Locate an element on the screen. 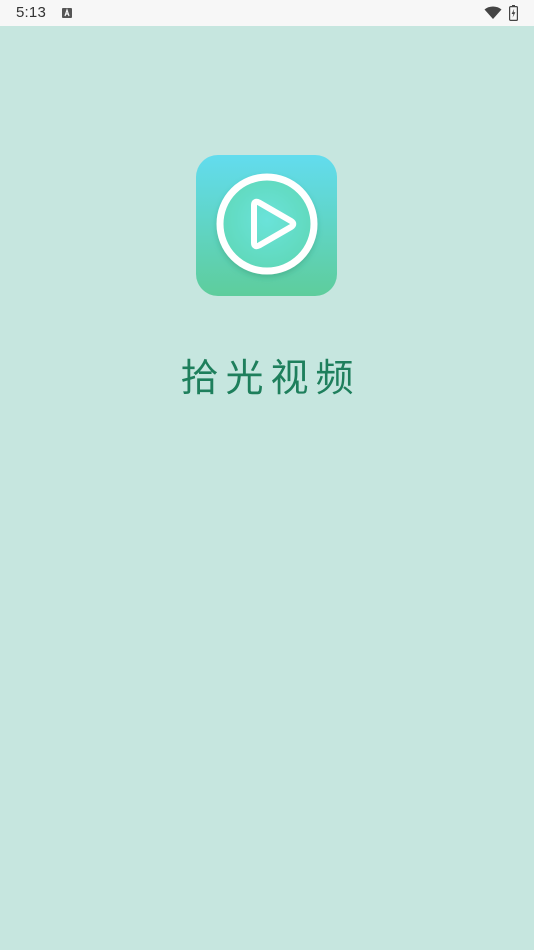  app-name-title: 拾光视频 is located at coordinates (270, 378).